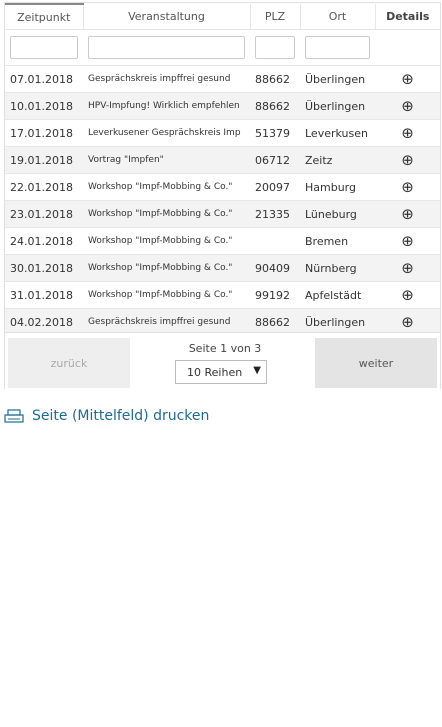 This screenshot has width=442, height=727. I want to click on cell-plz: 90409, so click(275, 268).